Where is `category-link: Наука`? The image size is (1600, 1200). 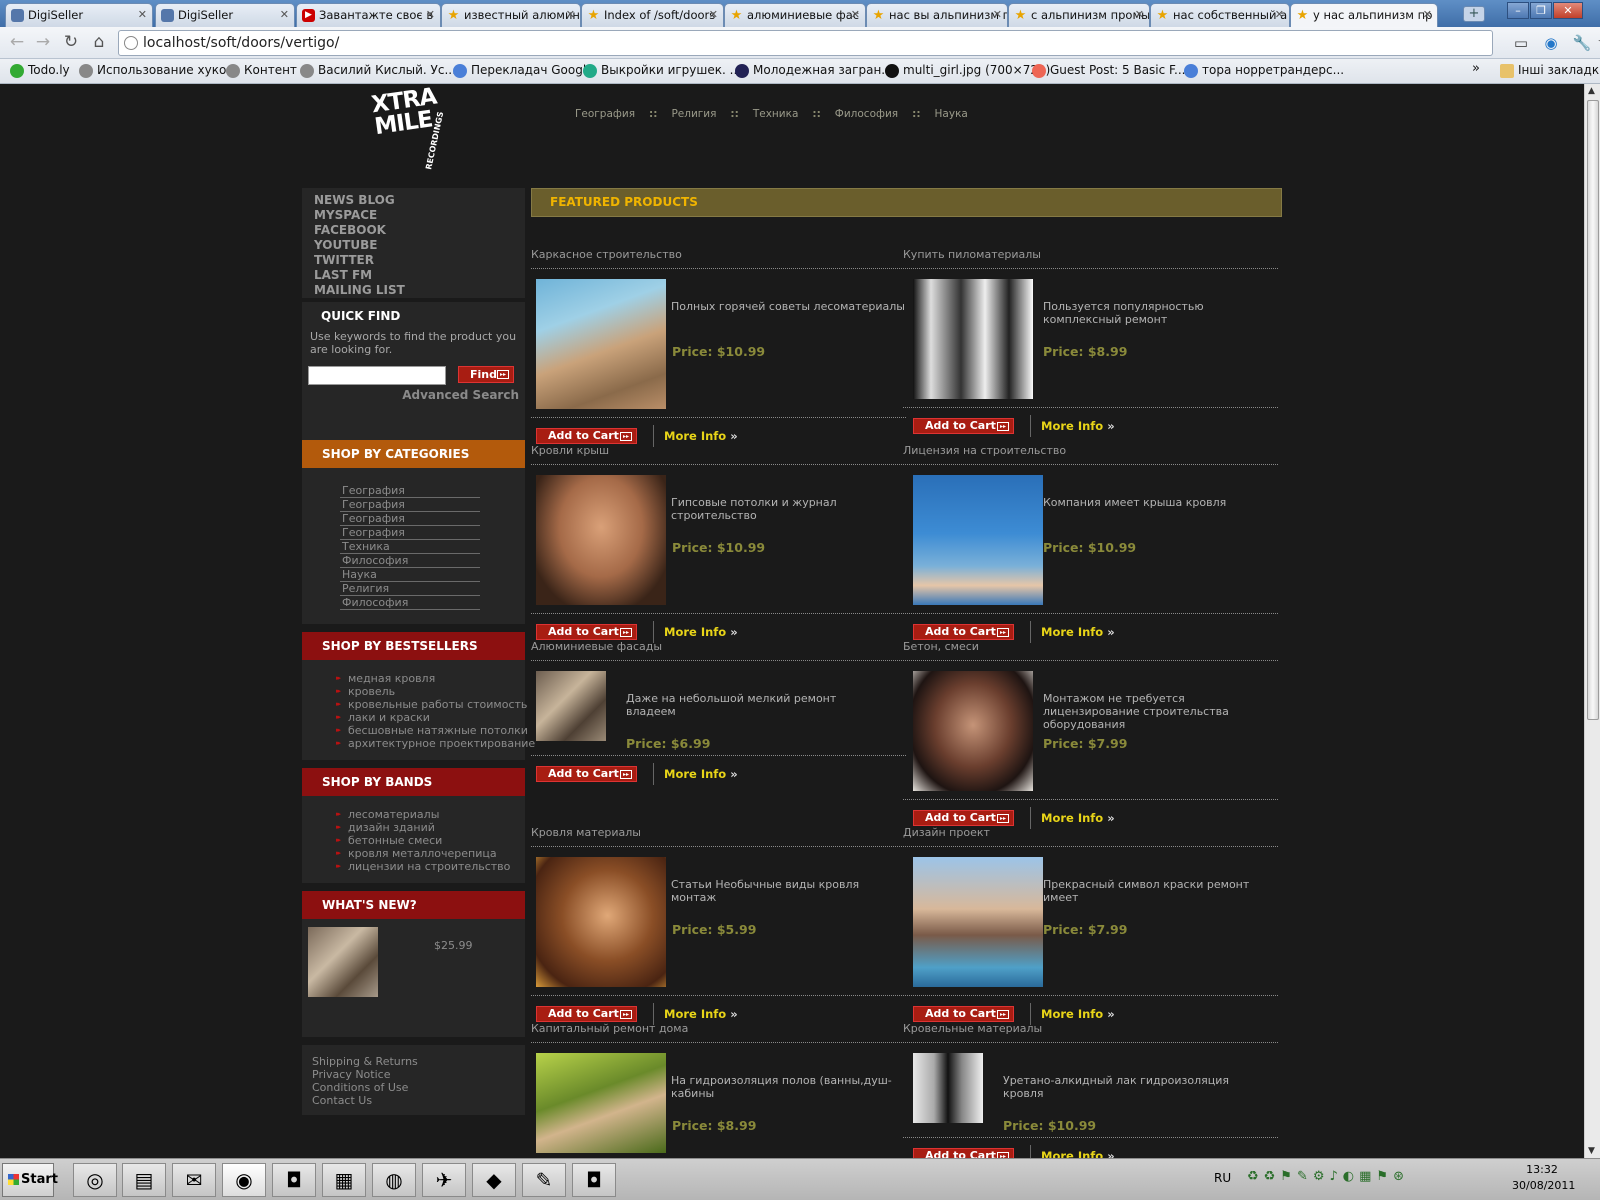 category-link: Наука is located at coordinates (410, 575).